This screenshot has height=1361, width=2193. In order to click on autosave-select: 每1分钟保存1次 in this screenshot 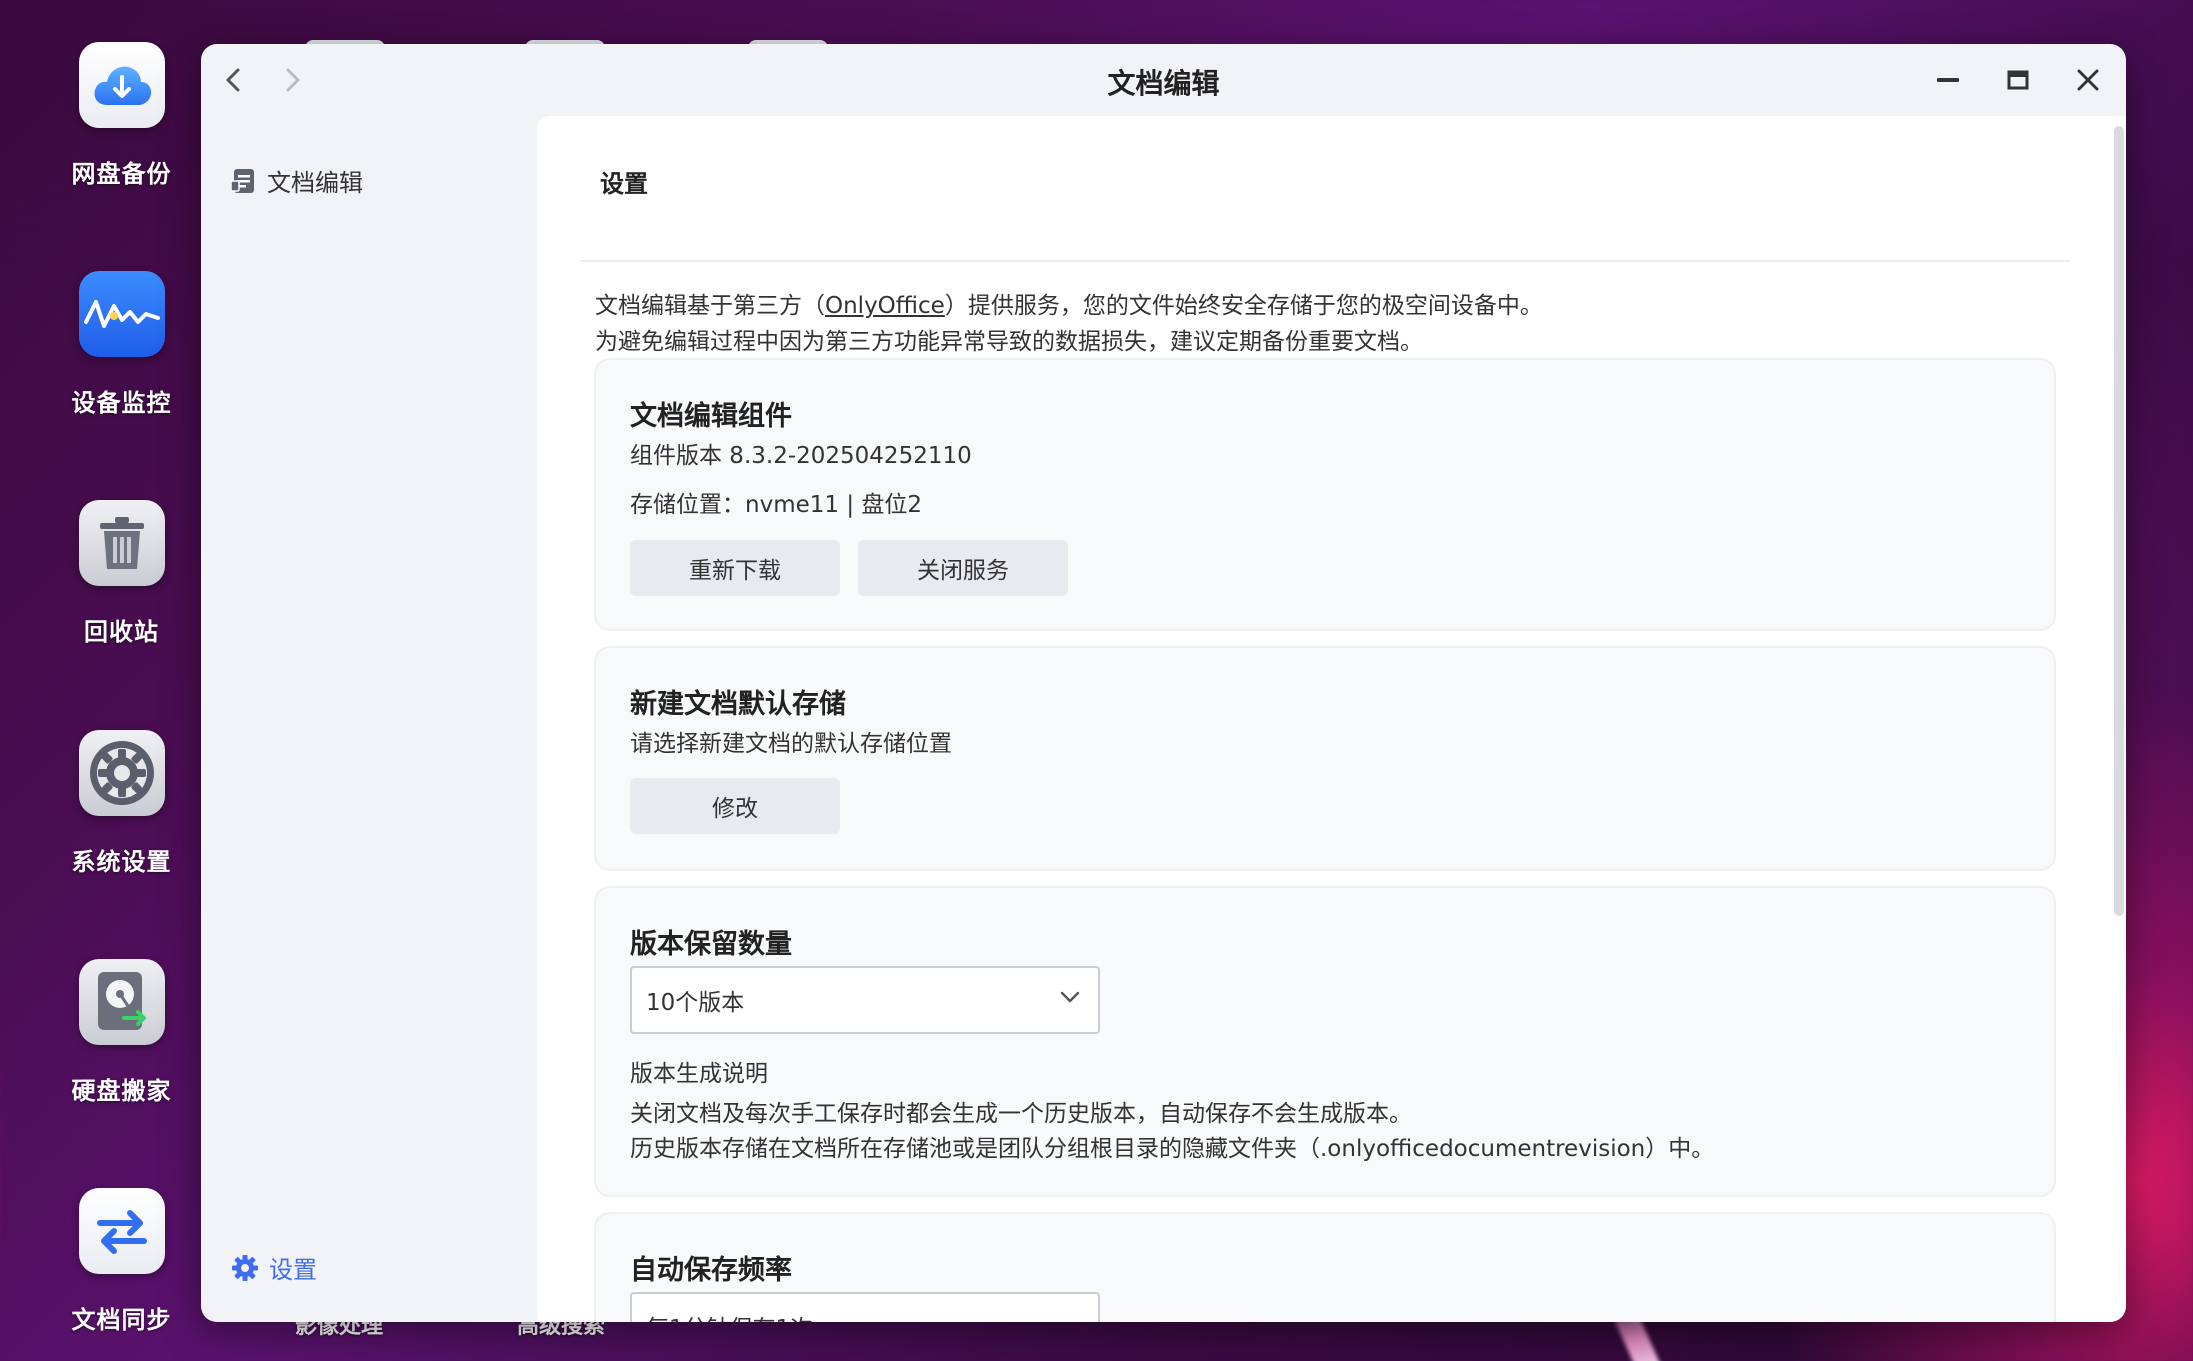, I will do `click(865, 1307)`.